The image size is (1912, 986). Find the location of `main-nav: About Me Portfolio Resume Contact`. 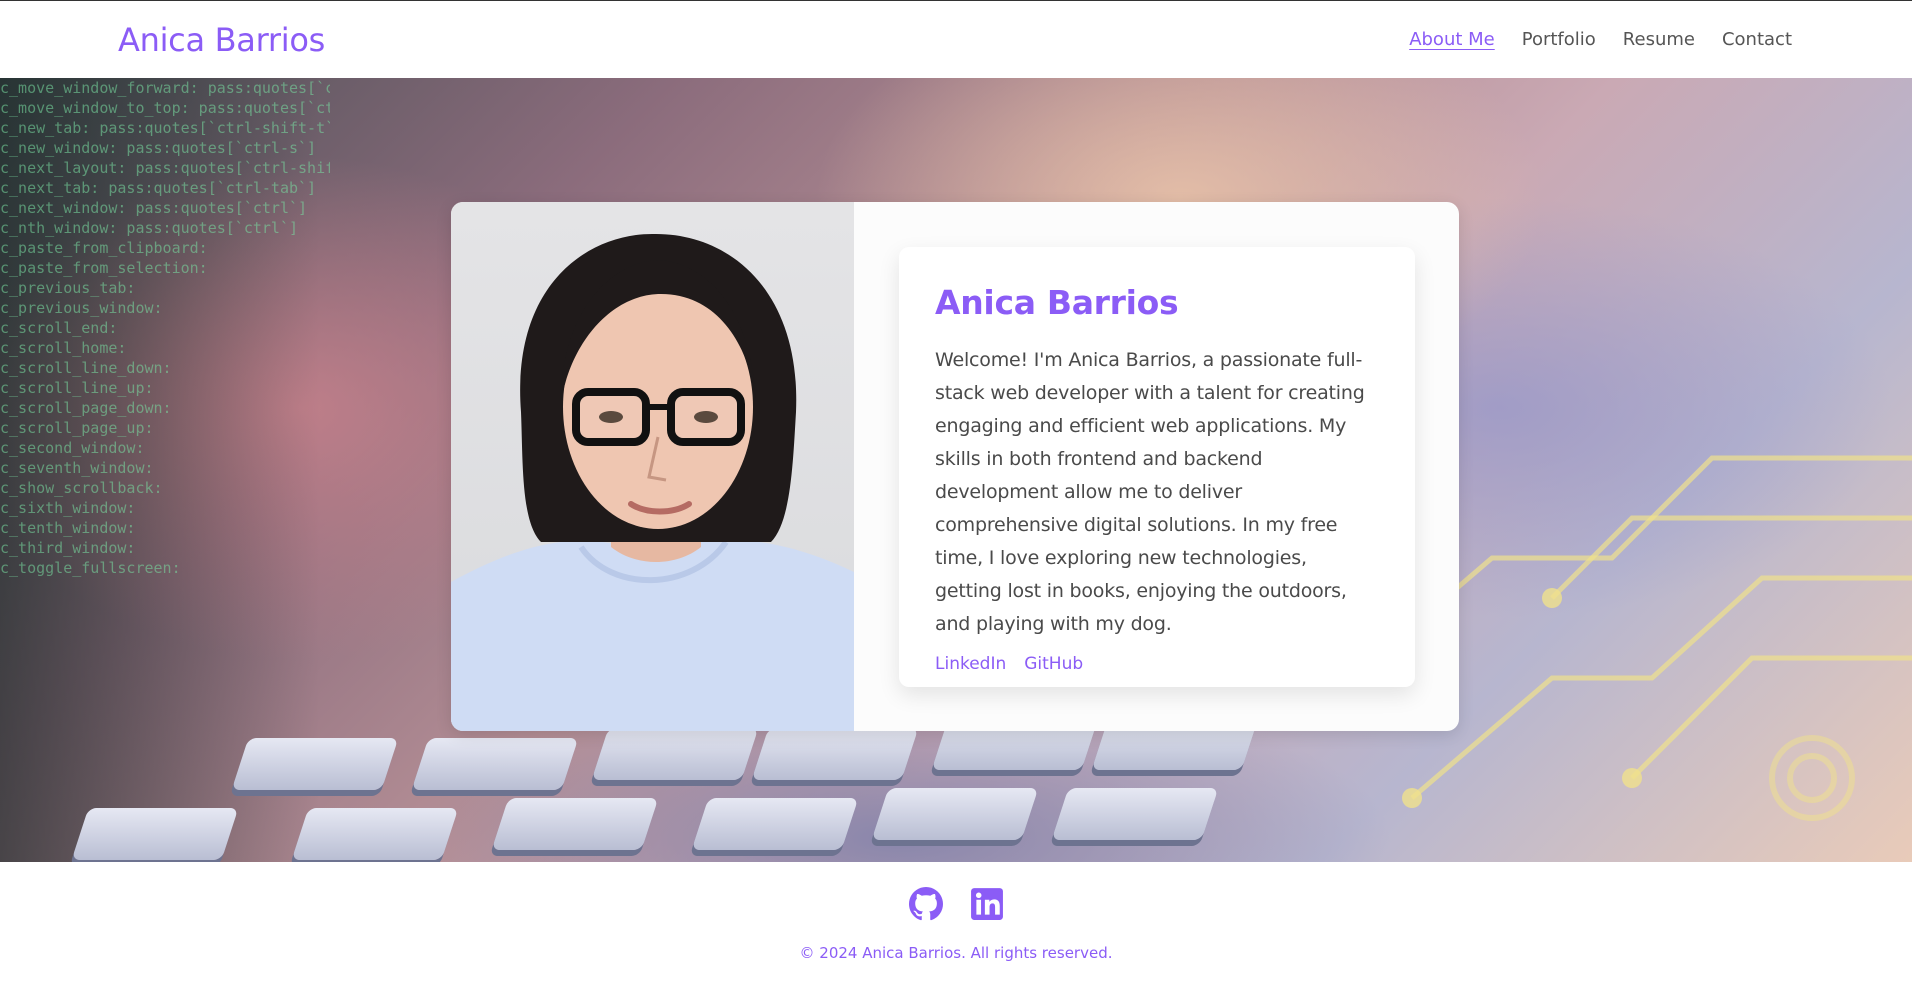

main-nav: About Me Portfolio Resume Contact is located at coordinates (1600, 39).